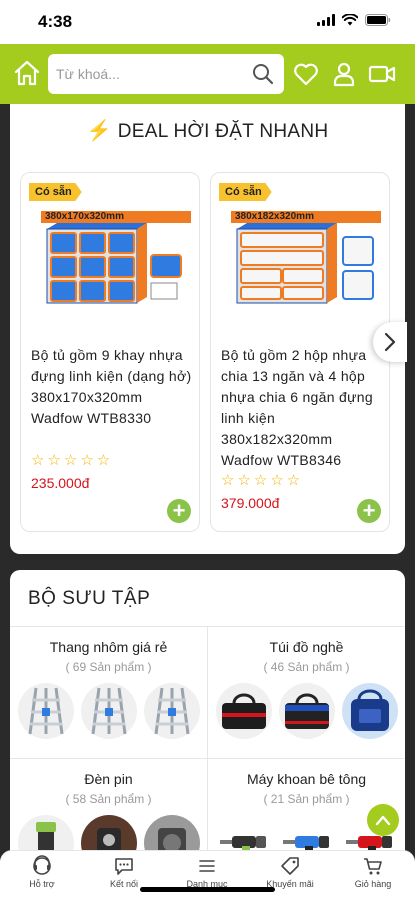 The height and width of the screenshot is (900, 415). What do you see at coordinates (99, 131) in the screenshot?
I see `lightning-icon: ⚡` at bounding box center [99, 131].